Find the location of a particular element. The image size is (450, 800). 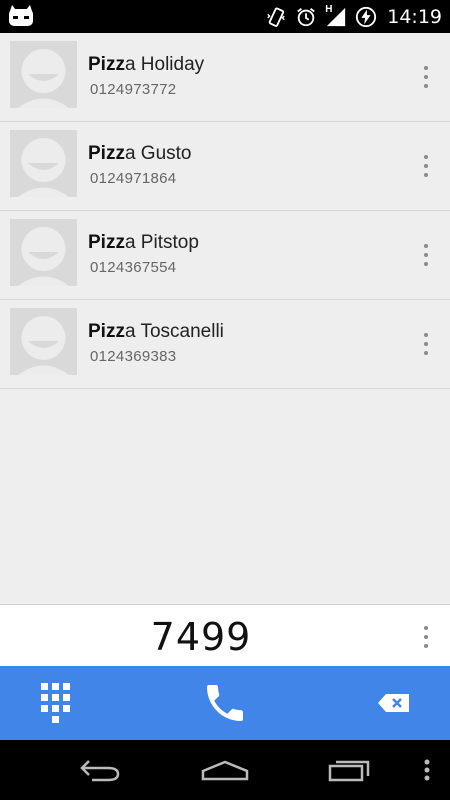

contact-name: Pizza Pitstop is located at coordinates (143, 243).